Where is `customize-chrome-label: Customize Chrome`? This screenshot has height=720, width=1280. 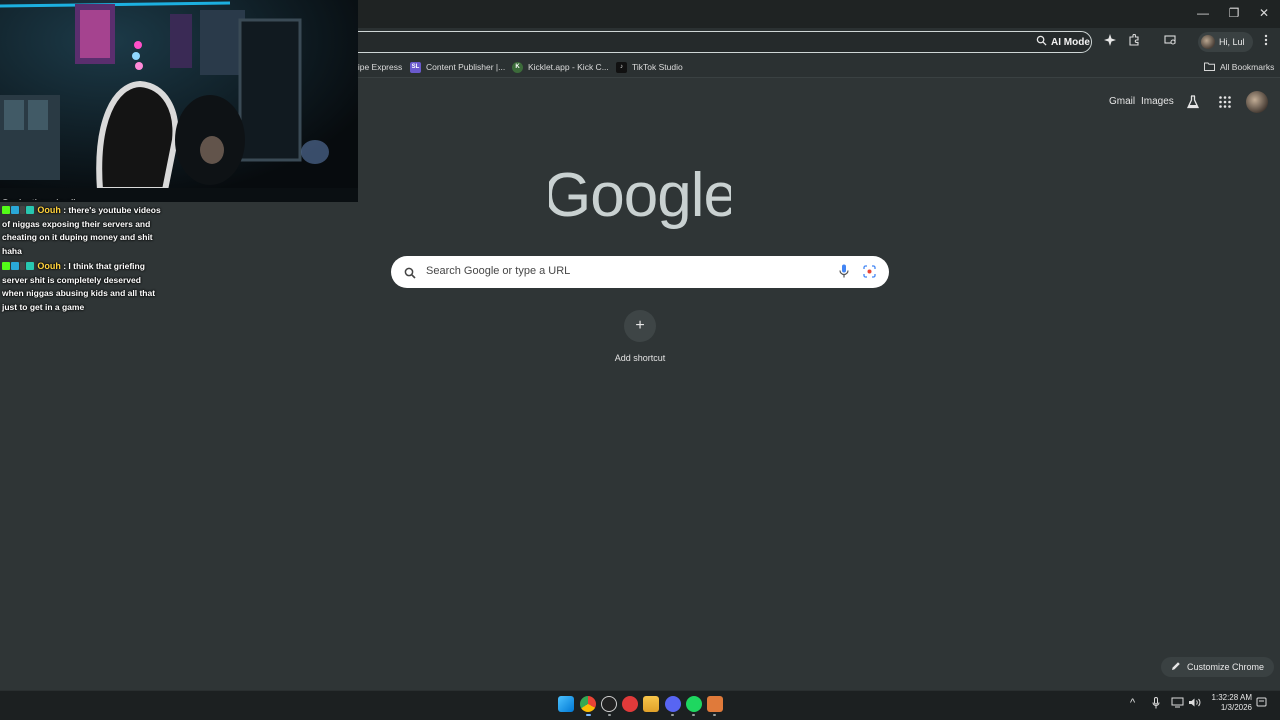 customize-chrome-label: Customize Chrome is located at coordinates (1226, 667).